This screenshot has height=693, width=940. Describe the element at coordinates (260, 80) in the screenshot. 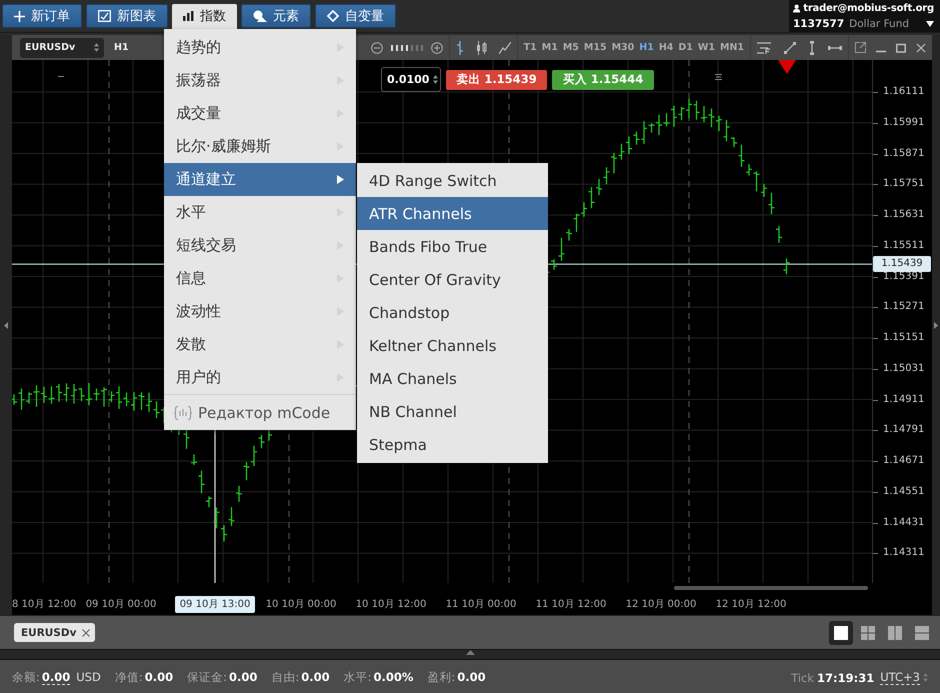

I see `menu-item: 振荡器` at that location.